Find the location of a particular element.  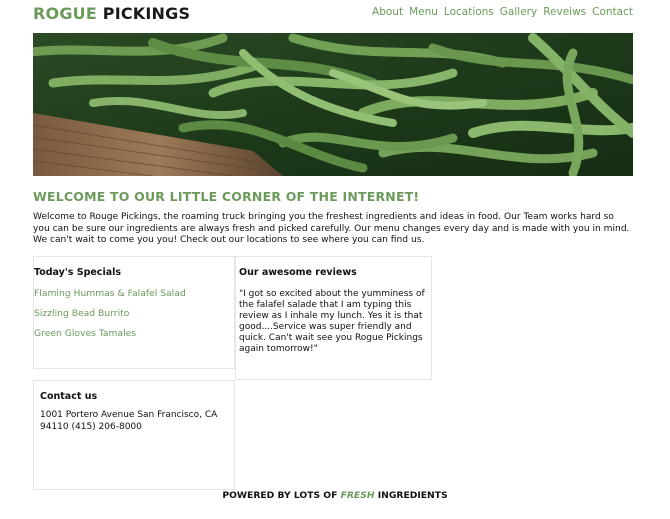

site-logo: ROGUE PICKINGS is located at coordinates (111, 13).